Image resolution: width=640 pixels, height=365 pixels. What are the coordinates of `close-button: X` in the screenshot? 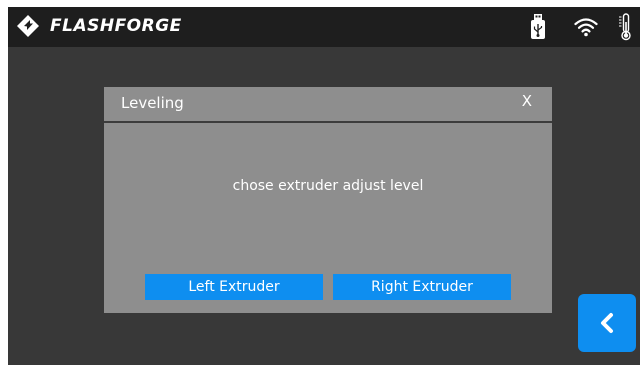 It's located at (527, 101).